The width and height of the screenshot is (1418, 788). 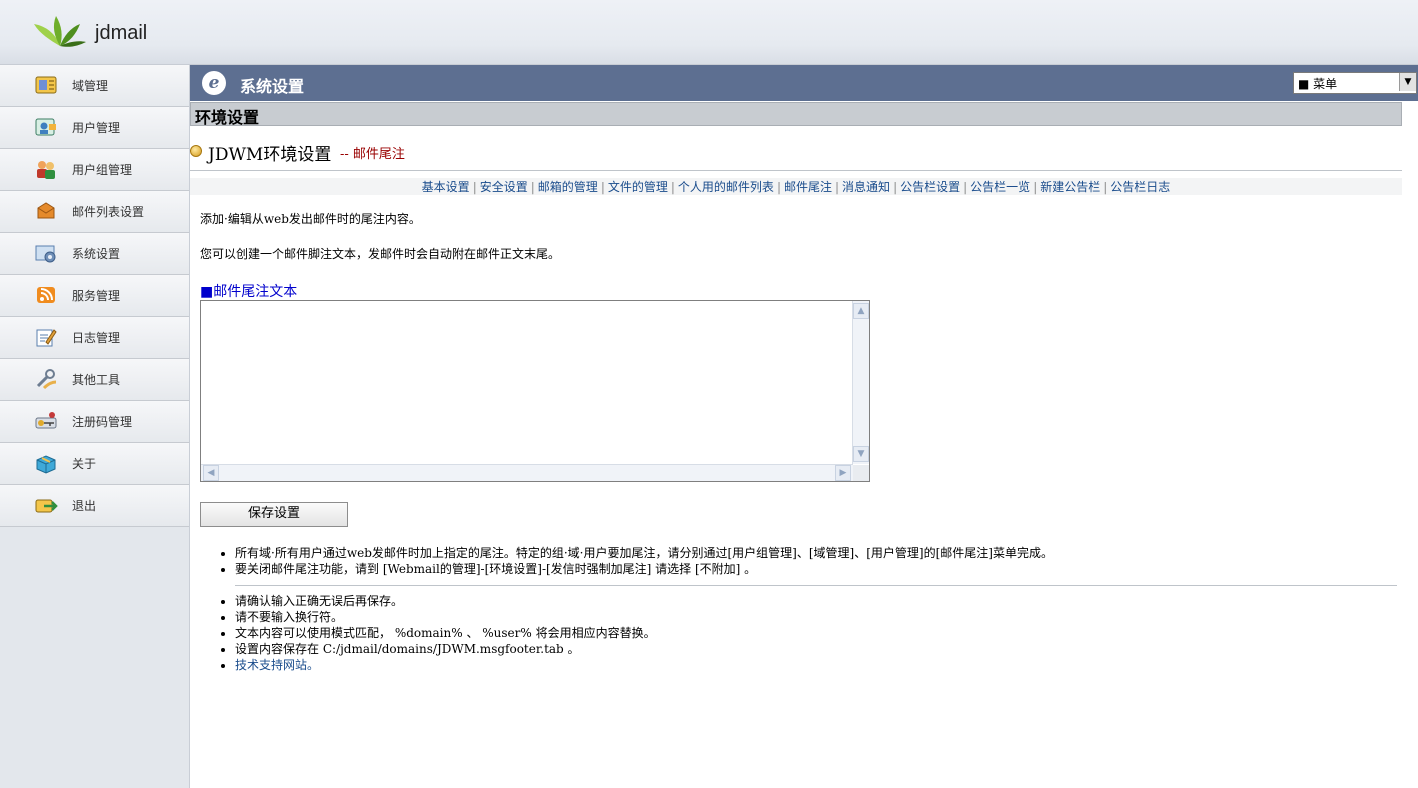 What do you see at coordinates (1355, 83) in the screenshot?
I see `menu-select: ■ 菜单 ▼` at bounding box center [1355, 83].